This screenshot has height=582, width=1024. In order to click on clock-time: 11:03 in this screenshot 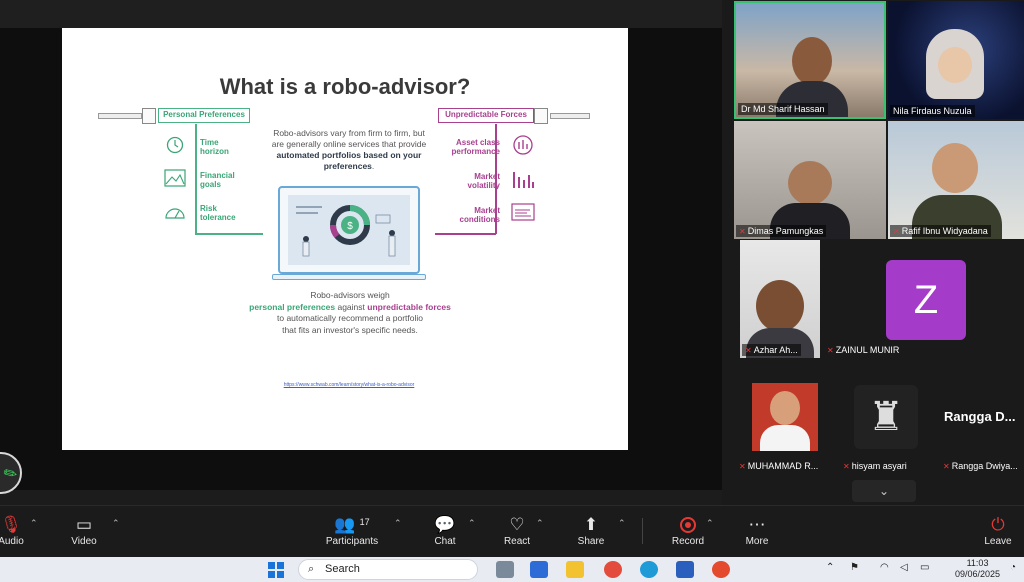, I will do `click(977, 563)`.